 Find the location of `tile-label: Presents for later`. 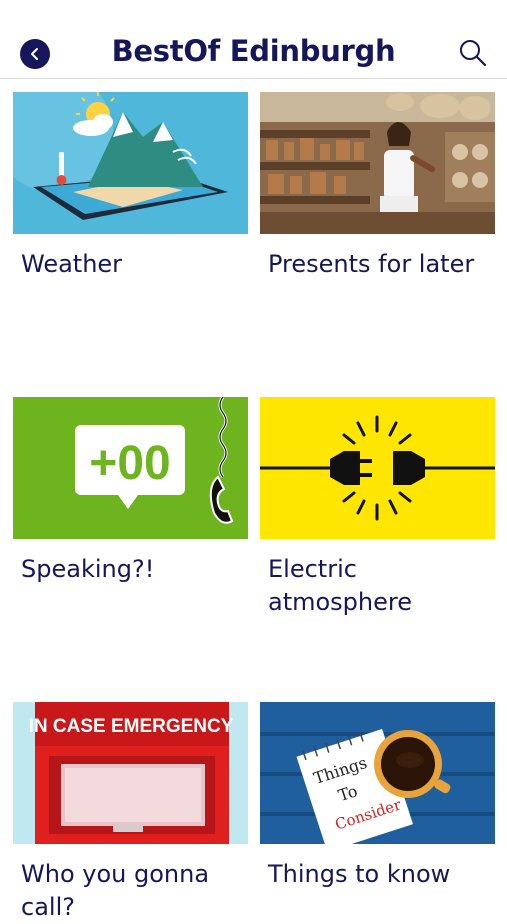

tile-label: Presents for later is located at coordinates (371, 264).